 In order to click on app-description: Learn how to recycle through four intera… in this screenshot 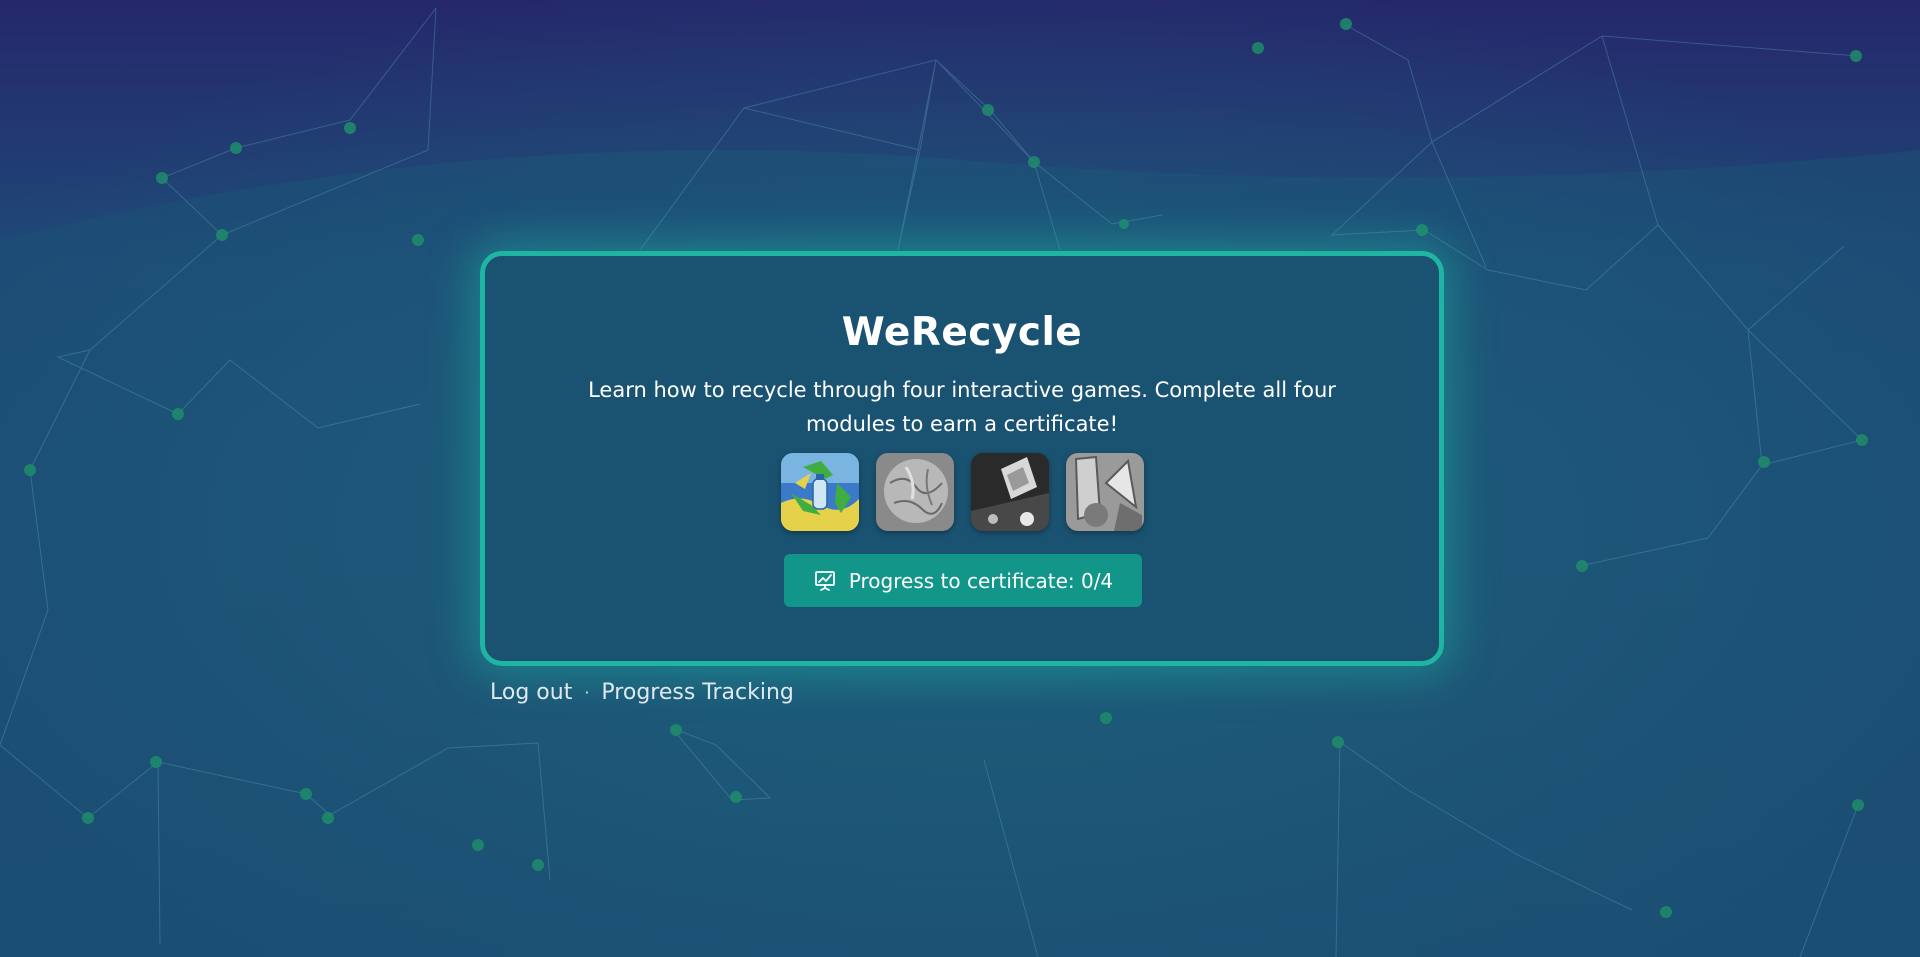, I will do `click(962, 407)`.